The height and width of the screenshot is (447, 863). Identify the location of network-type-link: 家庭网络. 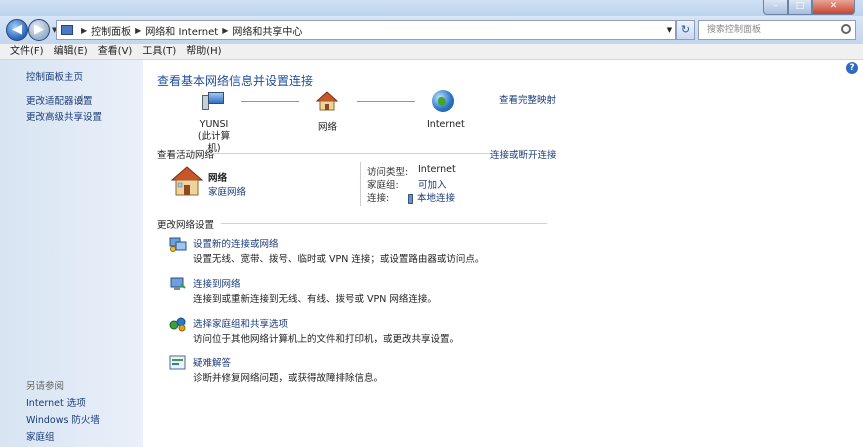
(227, 191).